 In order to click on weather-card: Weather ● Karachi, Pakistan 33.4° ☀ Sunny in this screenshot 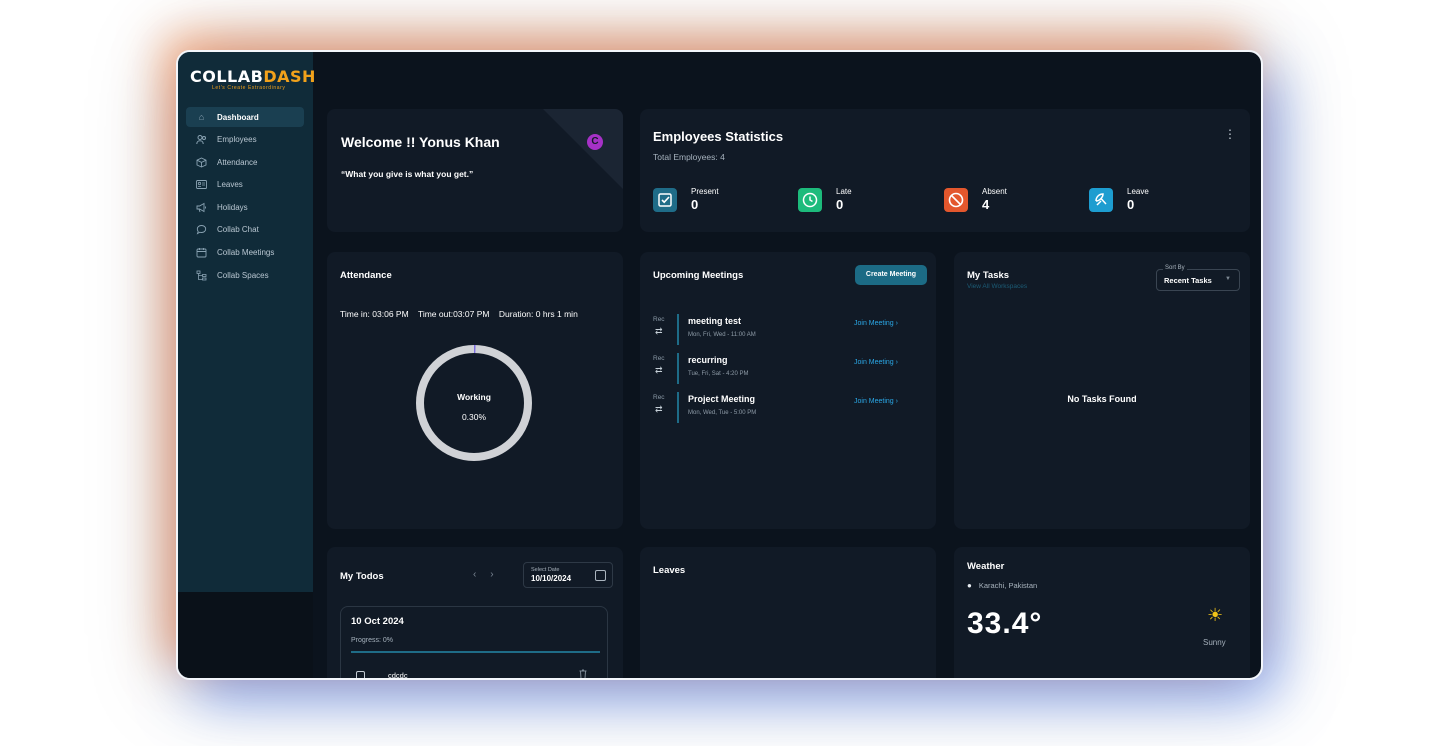, I will do `click(1102, 612)`.